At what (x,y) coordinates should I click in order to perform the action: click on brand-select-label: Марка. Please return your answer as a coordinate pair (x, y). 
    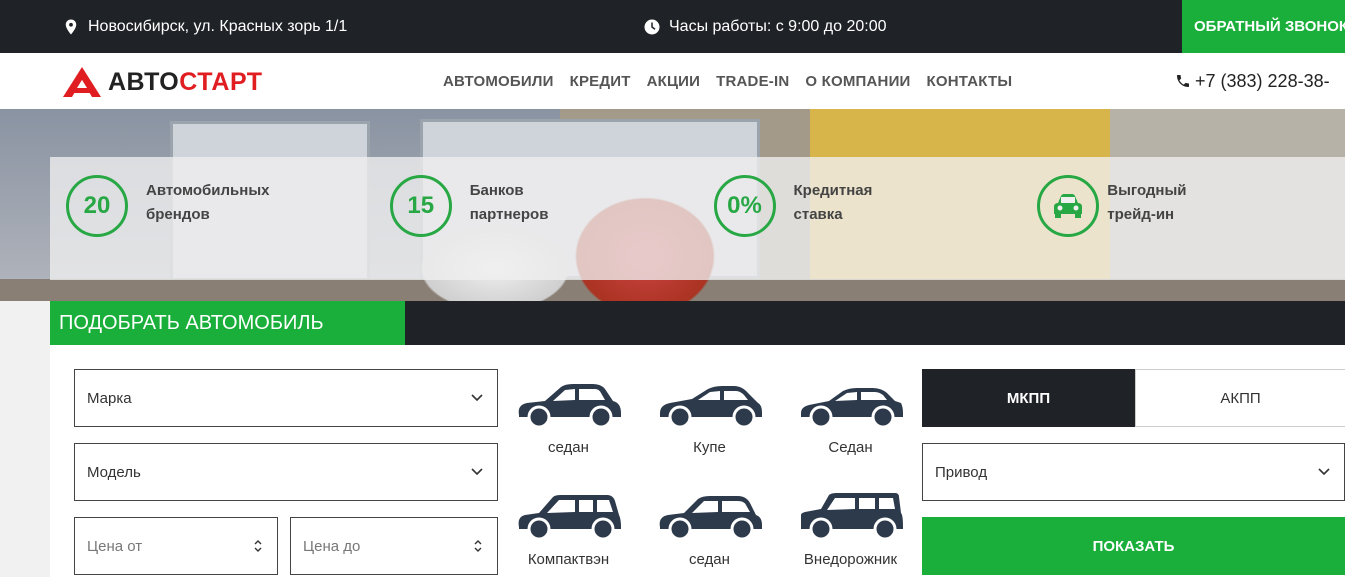
    Looking at the image, I should click on (109, 398).